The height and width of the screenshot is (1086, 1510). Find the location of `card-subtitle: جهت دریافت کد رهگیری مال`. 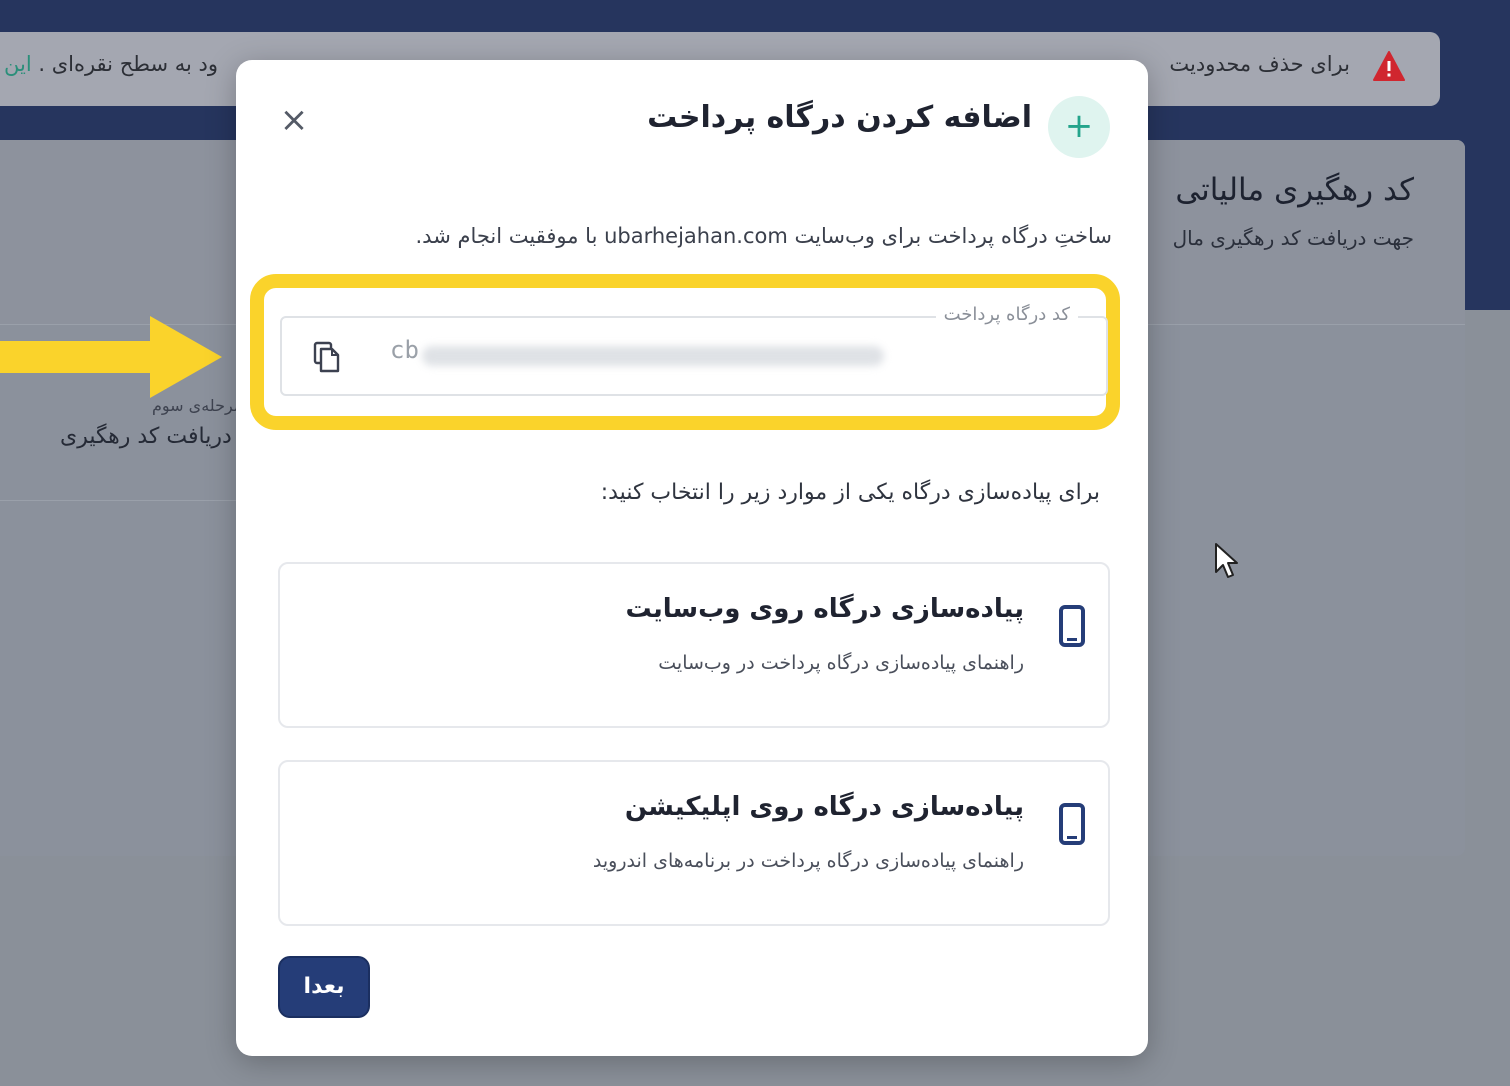

card-subtitle: جهت دریافت کد رهگیری مال is located at coordinates (1293, 238).